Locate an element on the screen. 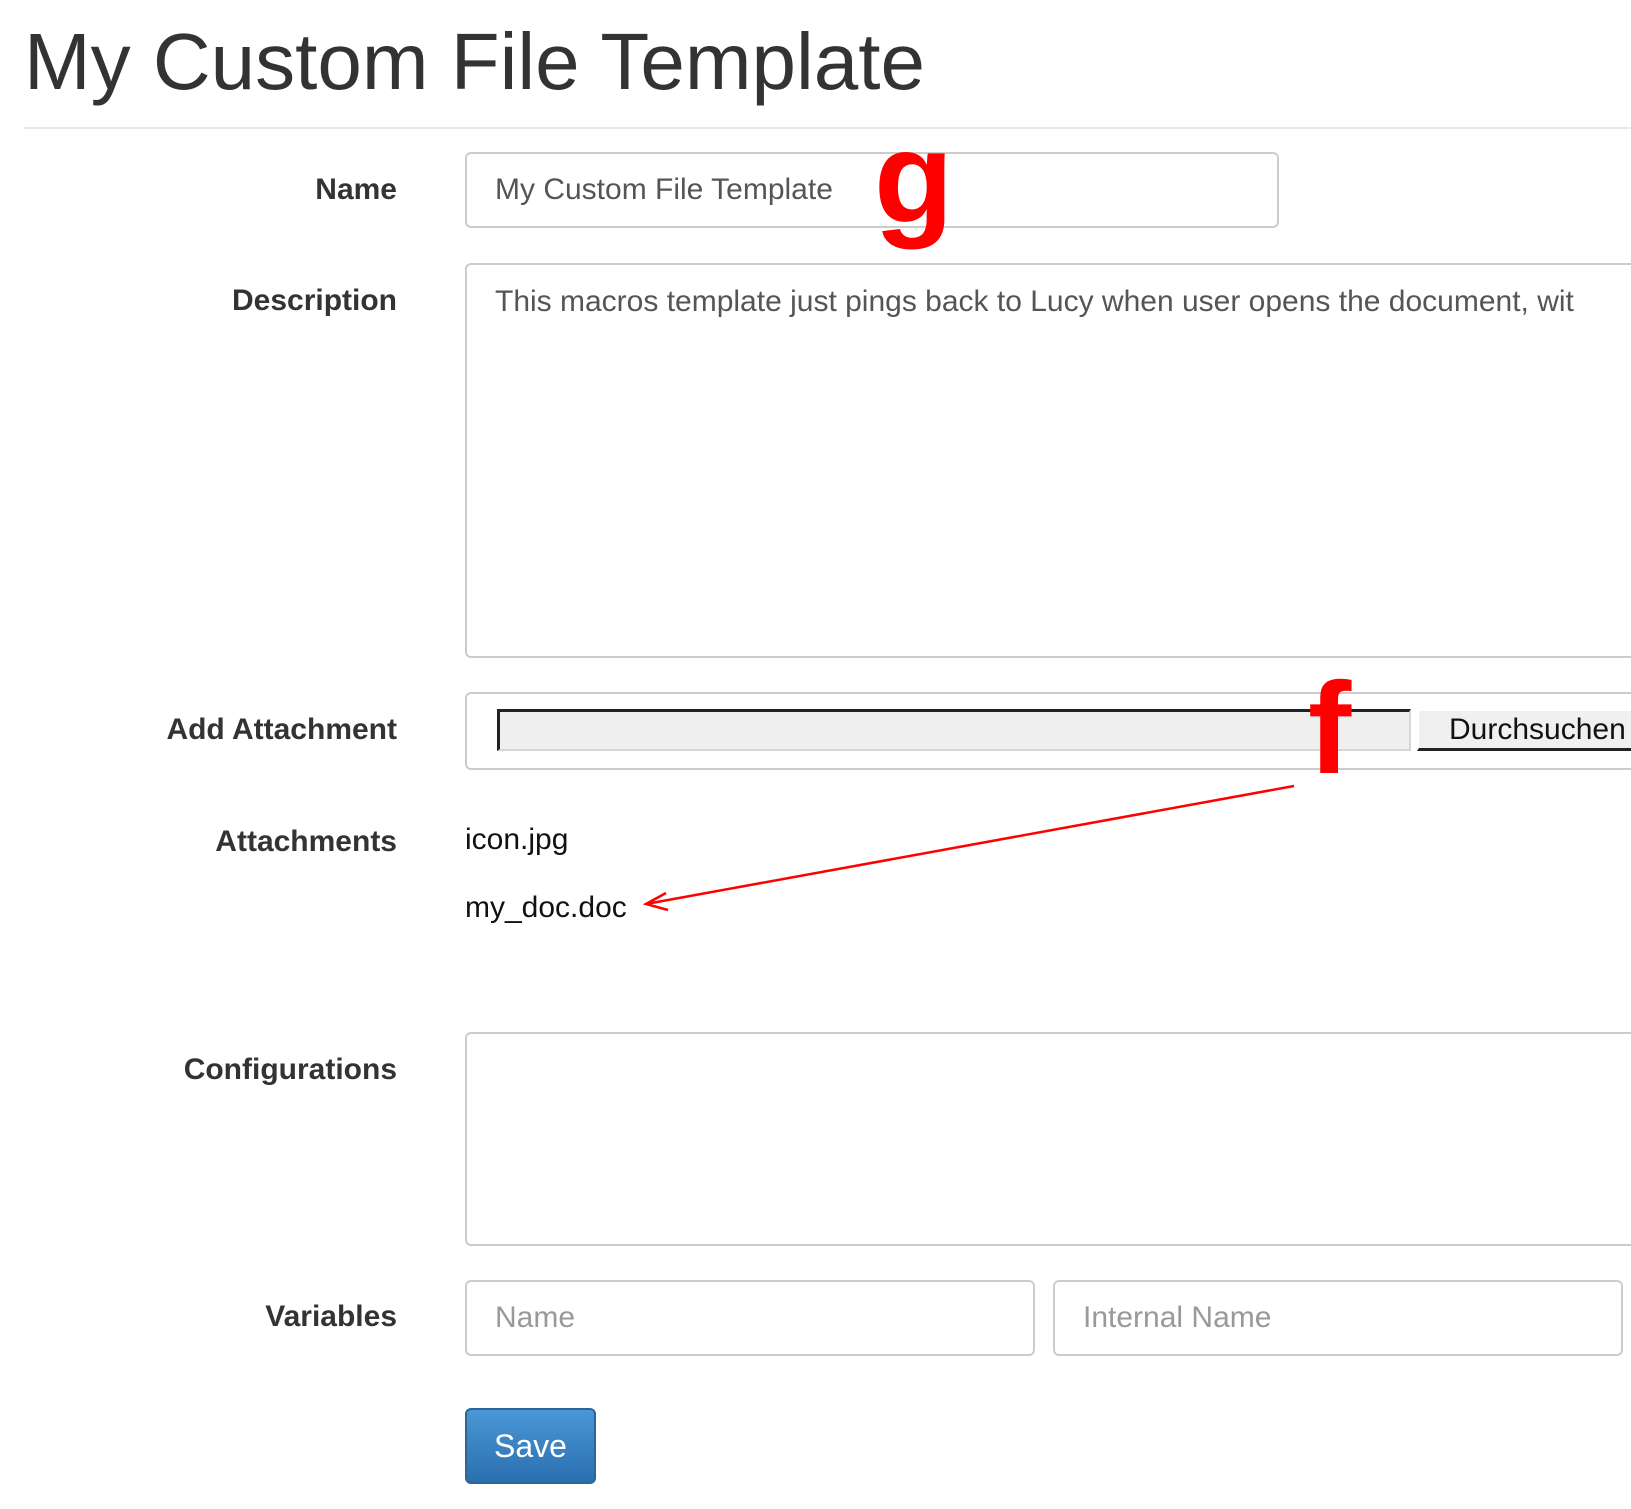 The width and height of the screenshot is (1631, 1509). name-input is located at coordinates (872, 190).